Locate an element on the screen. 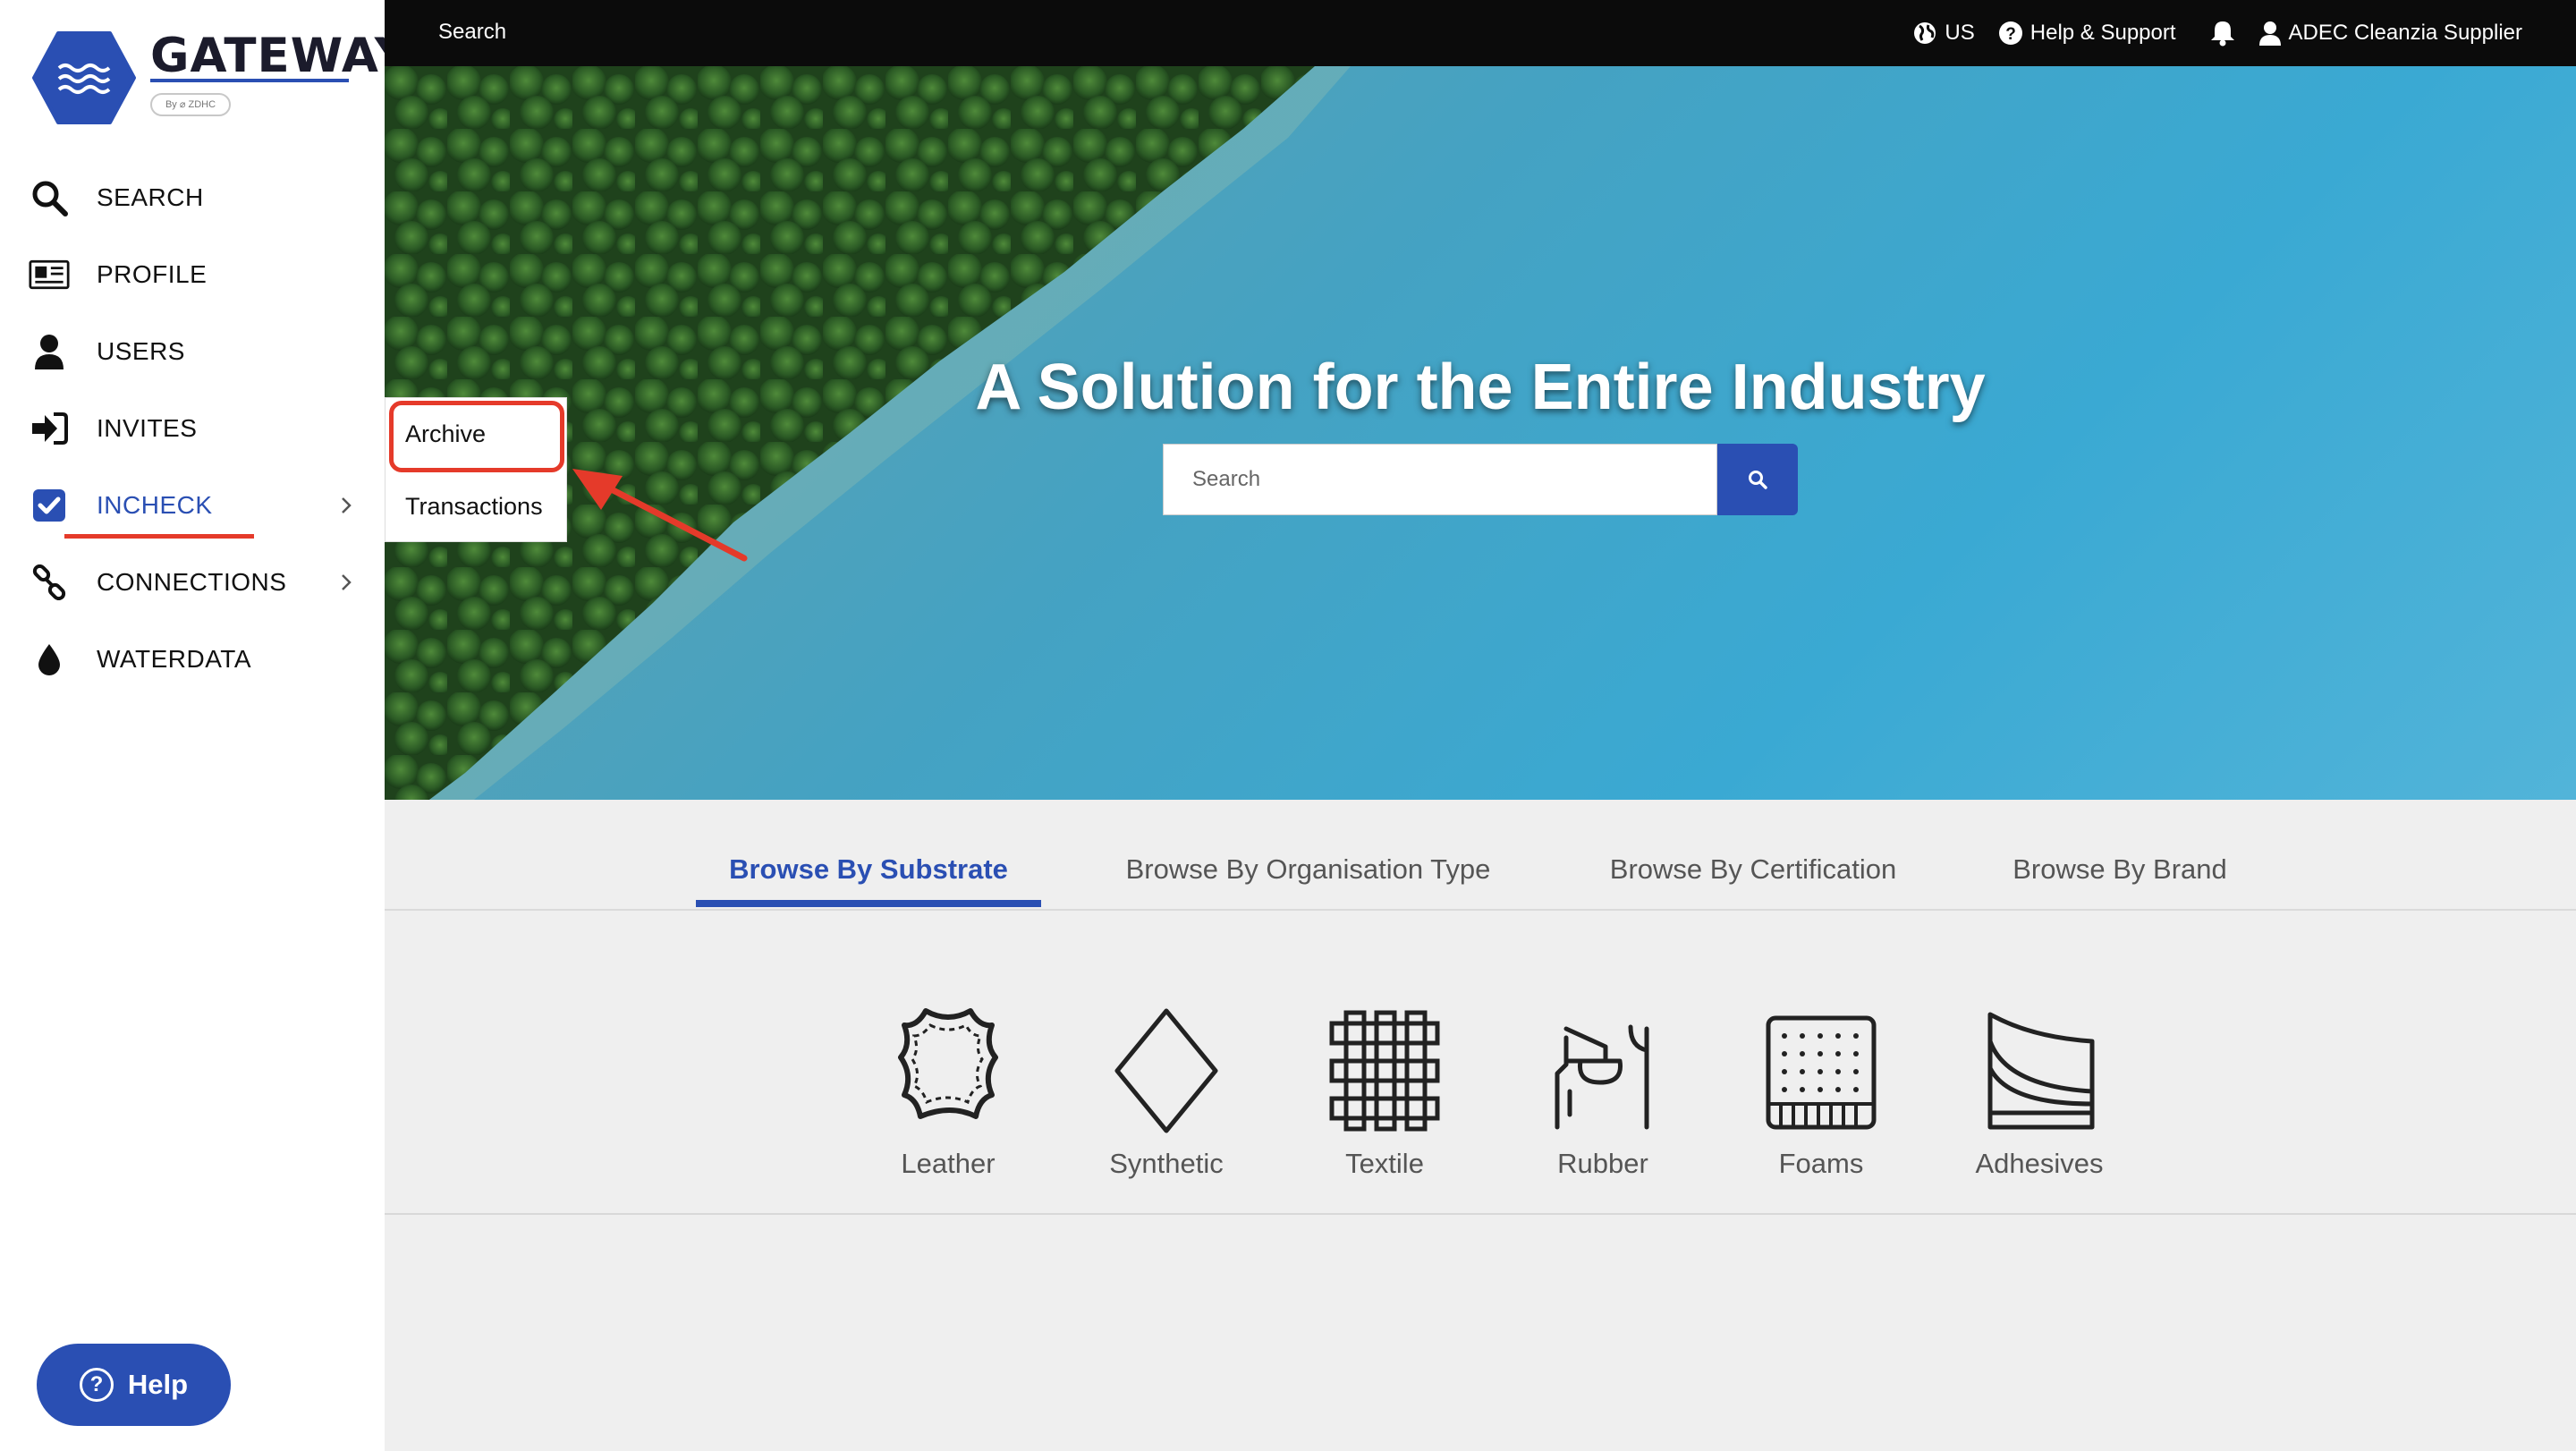 The image size is (2576, 1451). sidebar-item-label: SEARCH is located at coordinates (150, 197).